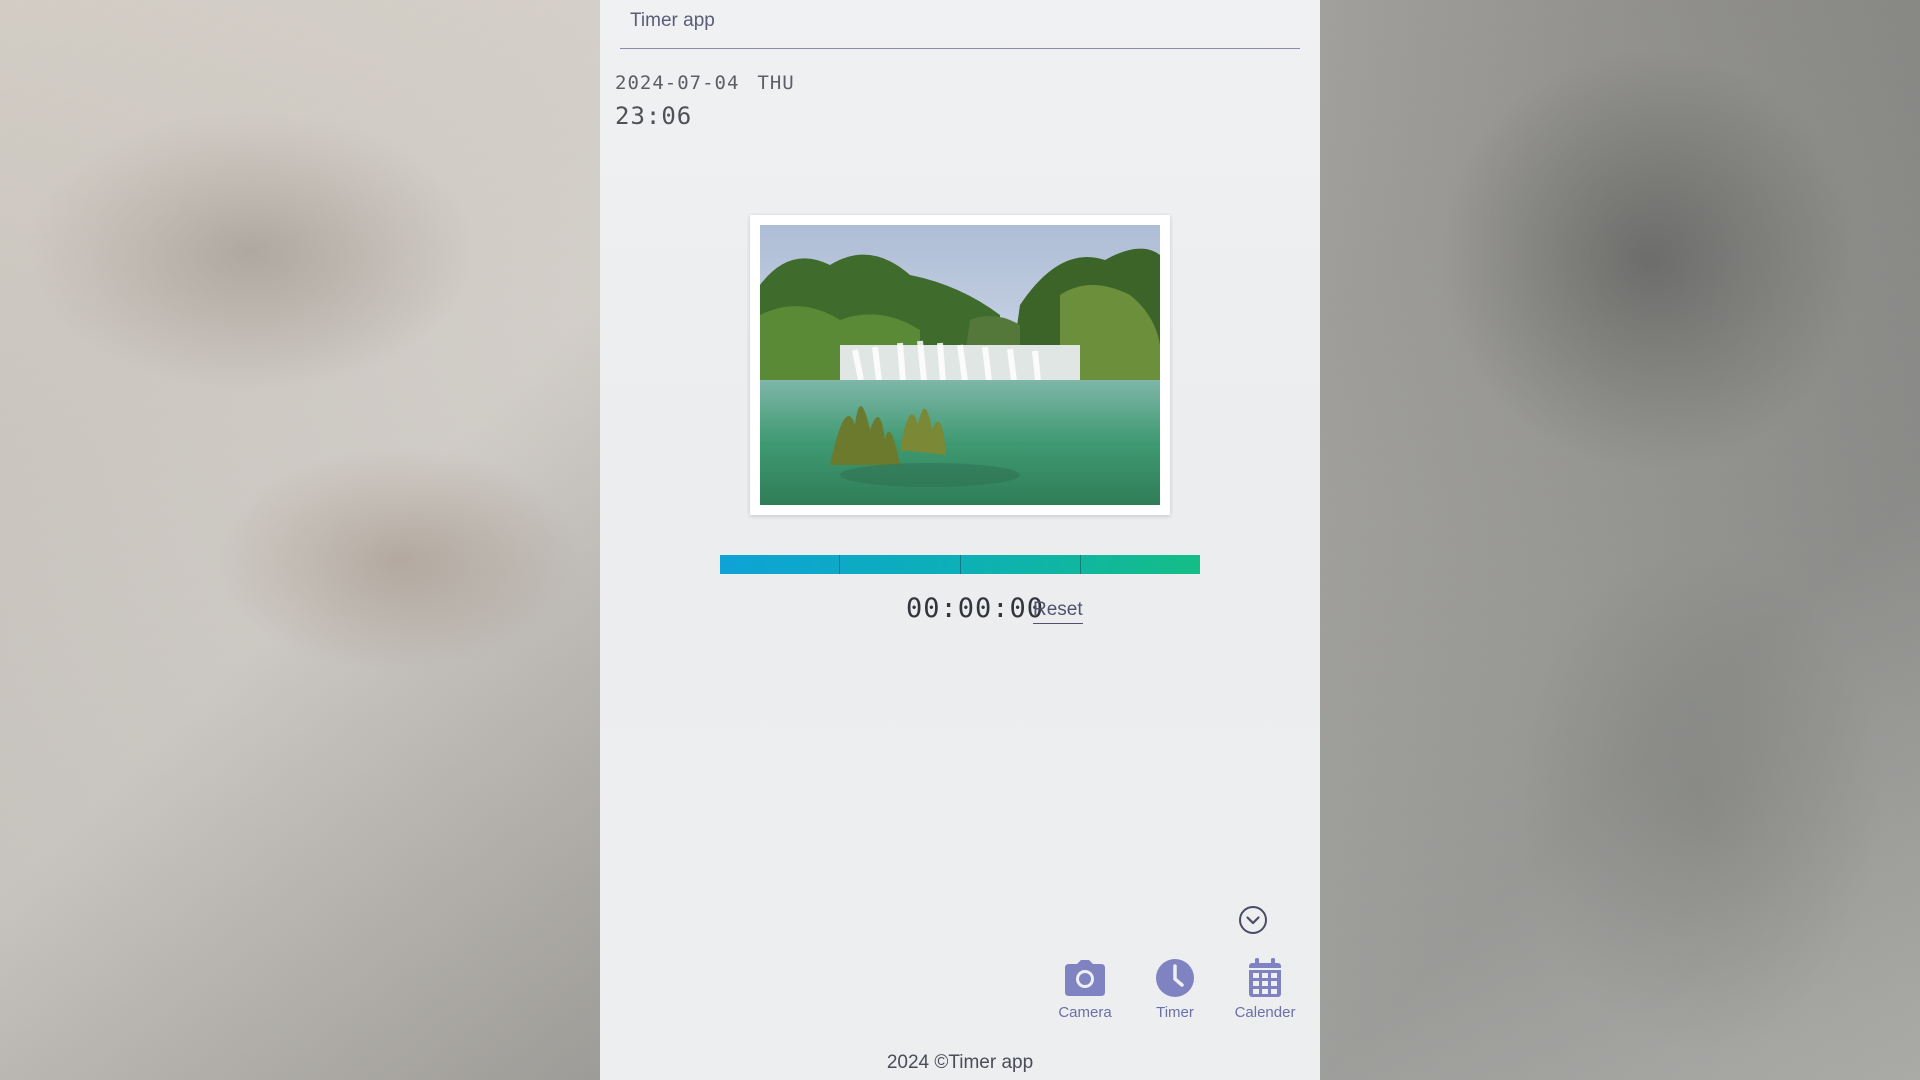  What do you see at coordinates (1085, 1012) in the screenshot?
I see `nav-label-camera: Camera` at bounding box center [1085, 1012].